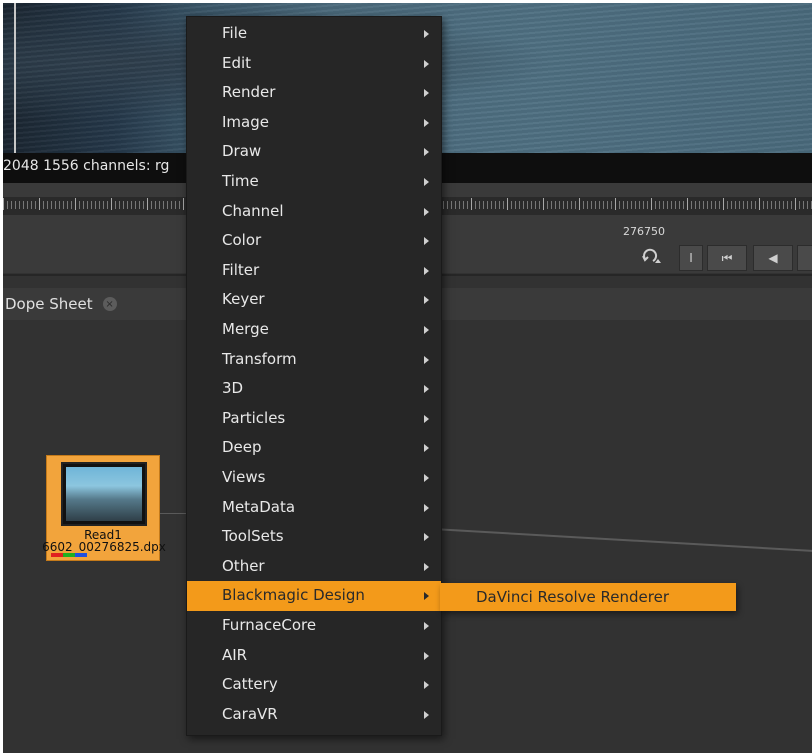 The image size is (812, 753). What do you see at coordinates (773, 258) in the screenshot?
I see `prev-keyframe-button: ◀` at bounding box center [773, 258].